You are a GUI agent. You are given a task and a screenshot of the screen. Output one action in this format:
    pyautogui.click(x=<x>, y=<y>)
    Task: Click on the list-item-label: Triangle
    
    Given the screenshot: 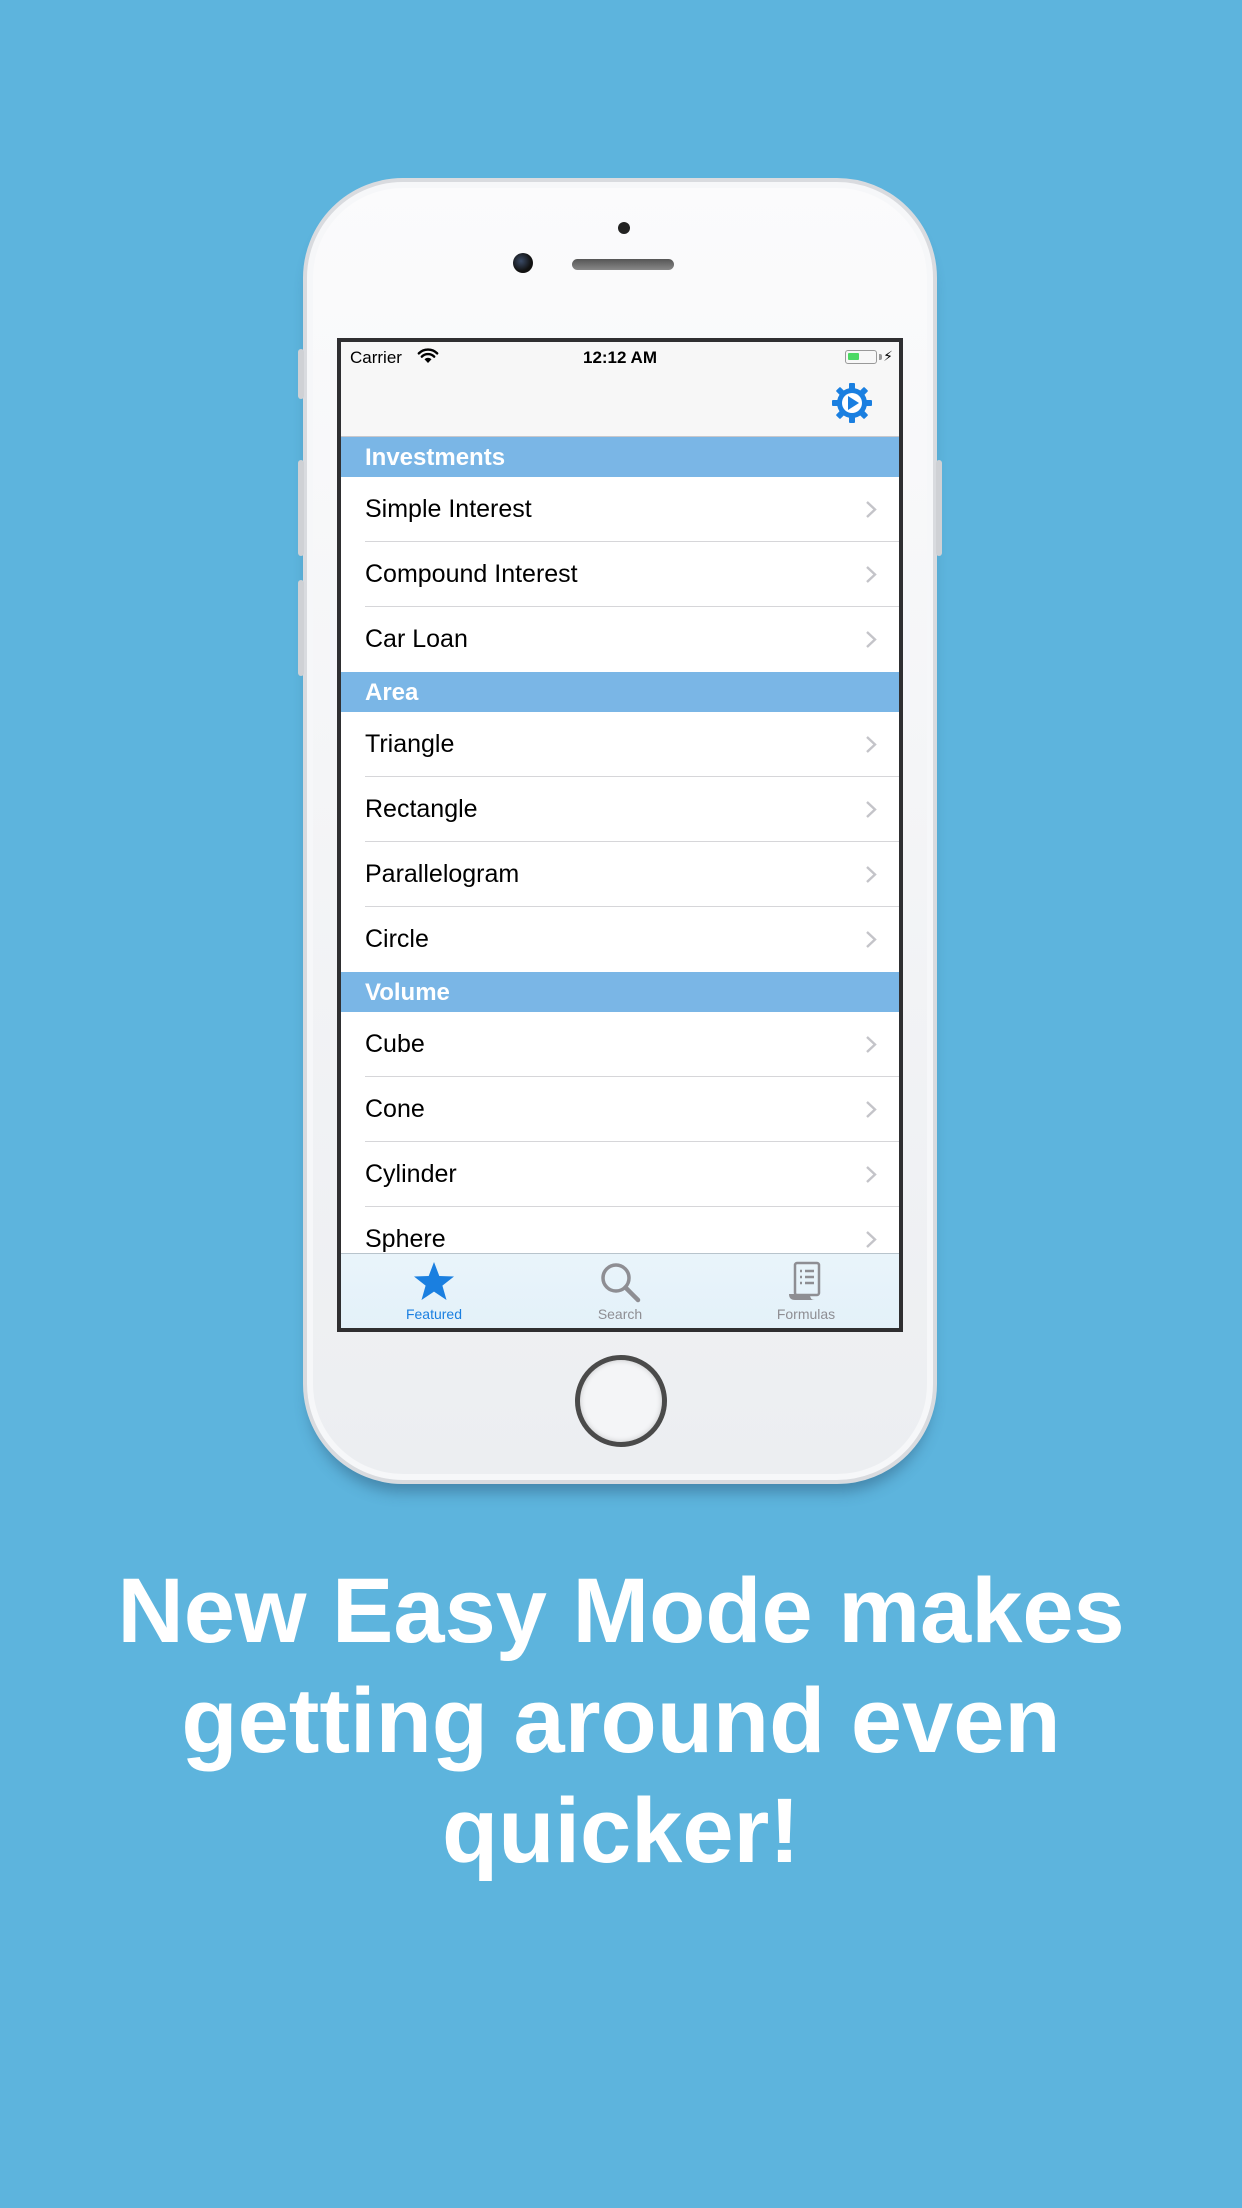 What is the action you would take?
    pyautogui.click(x=410, y=744)
    